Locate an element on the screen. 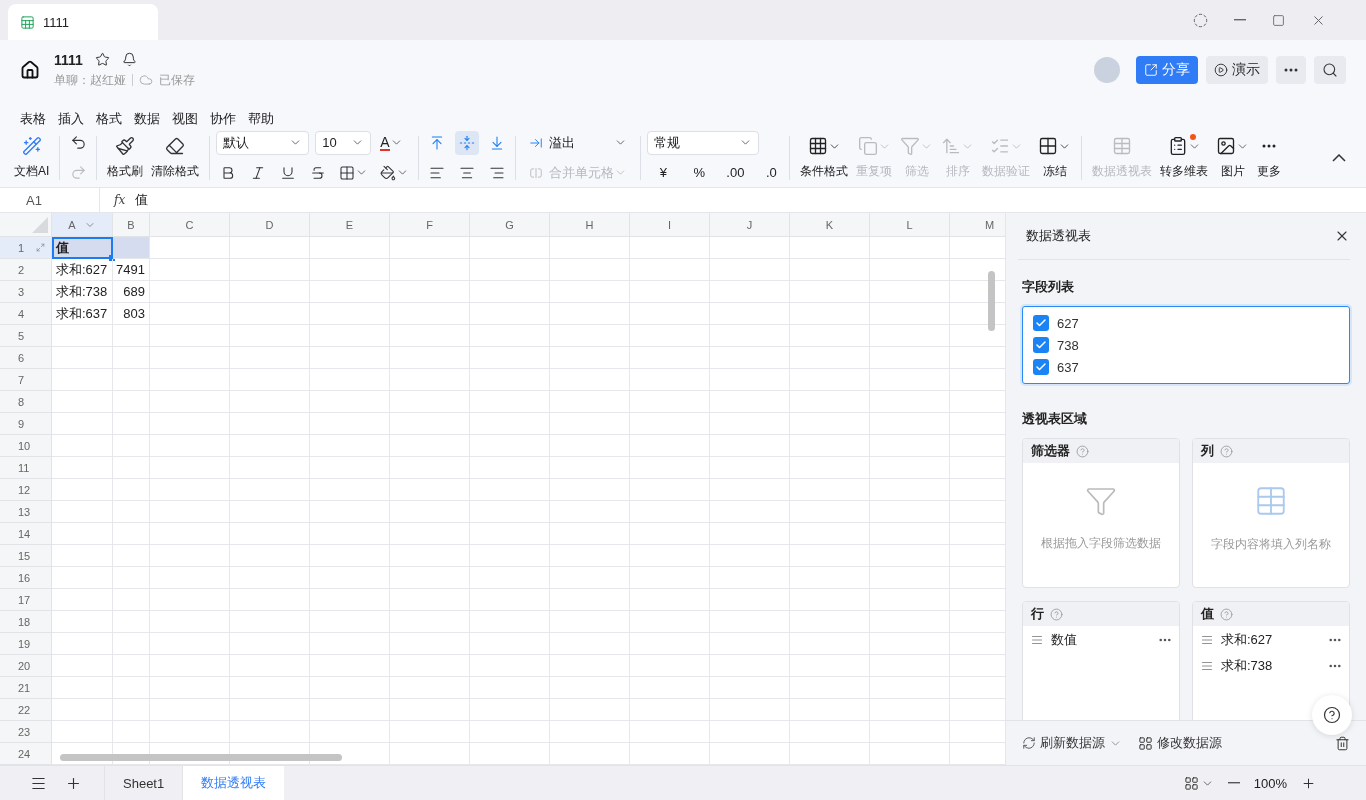 This screenshot has width=1366, height=800. row-header: 12 is located at coordinates (26, 490).